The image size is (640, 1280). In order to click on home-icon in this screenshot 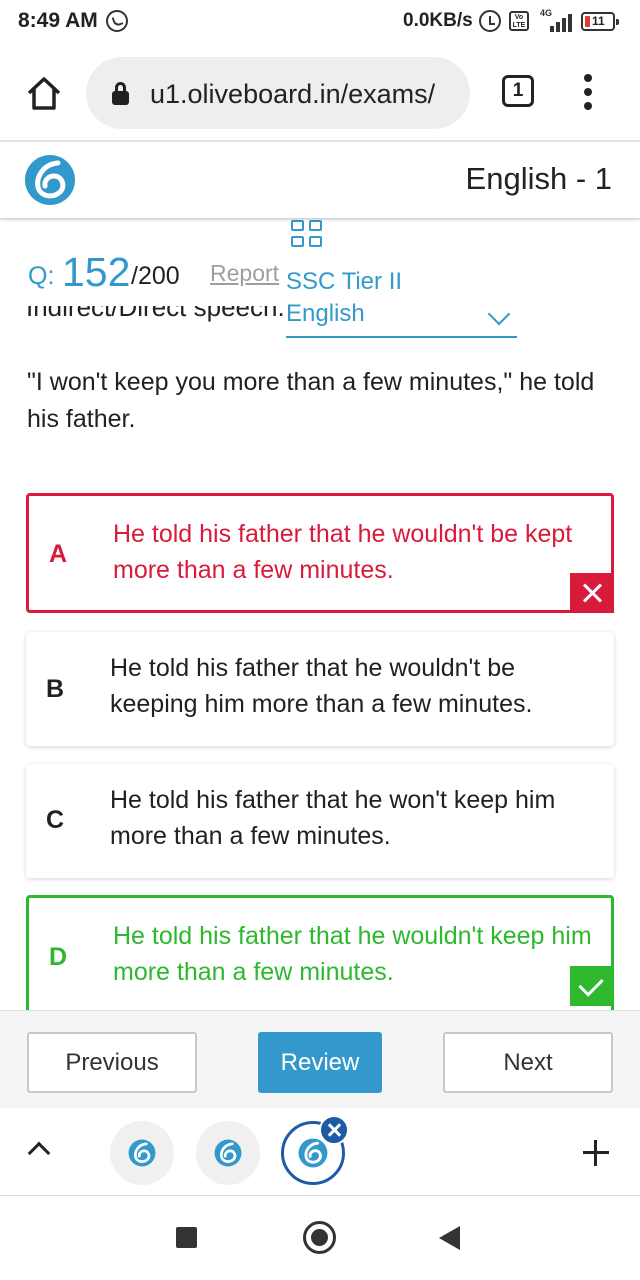, I will do `click(44, 94)`.